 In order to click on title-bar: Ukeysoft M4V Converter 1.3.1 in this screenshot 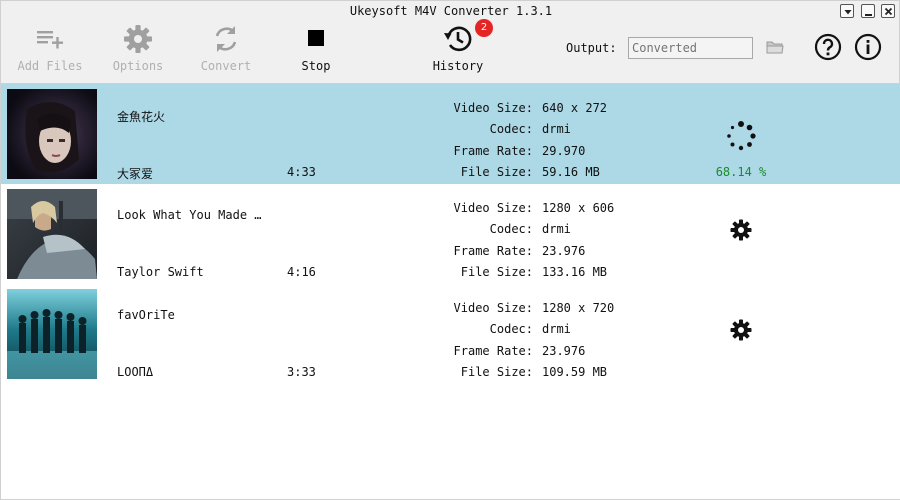, I will do `click(450, 11)`.